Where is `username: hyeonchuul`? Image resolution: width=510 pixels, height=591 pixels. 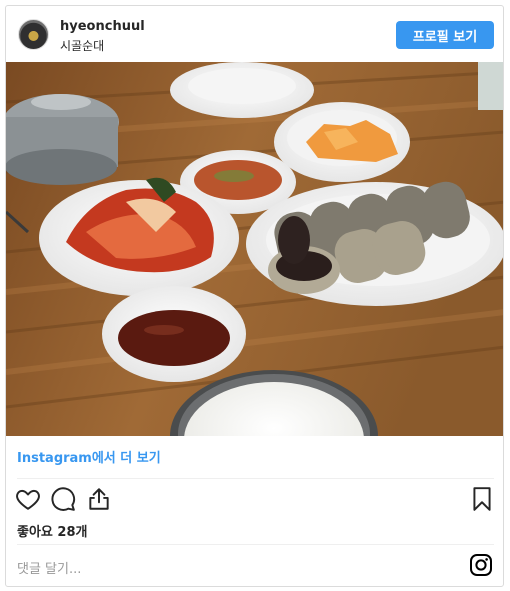 username: hyeonchuul is located at coordinates (102, 26).